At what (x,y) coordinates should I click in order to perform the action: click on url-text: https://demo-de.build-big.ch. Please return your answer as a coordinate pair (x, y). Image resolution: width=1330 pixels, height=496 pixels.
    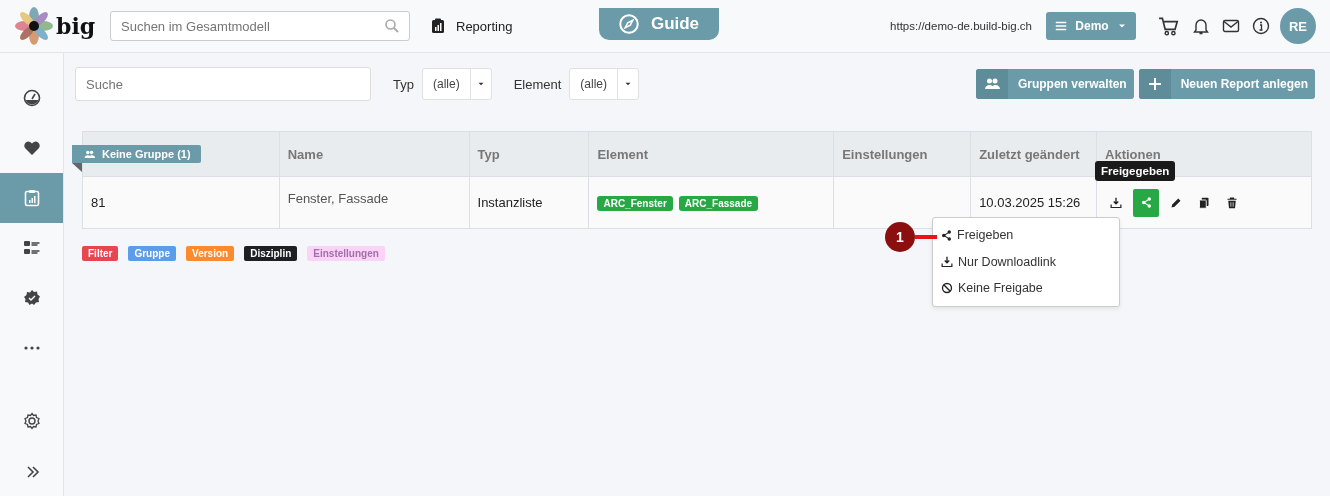
    Looking at the image, I should click on (961, 26).